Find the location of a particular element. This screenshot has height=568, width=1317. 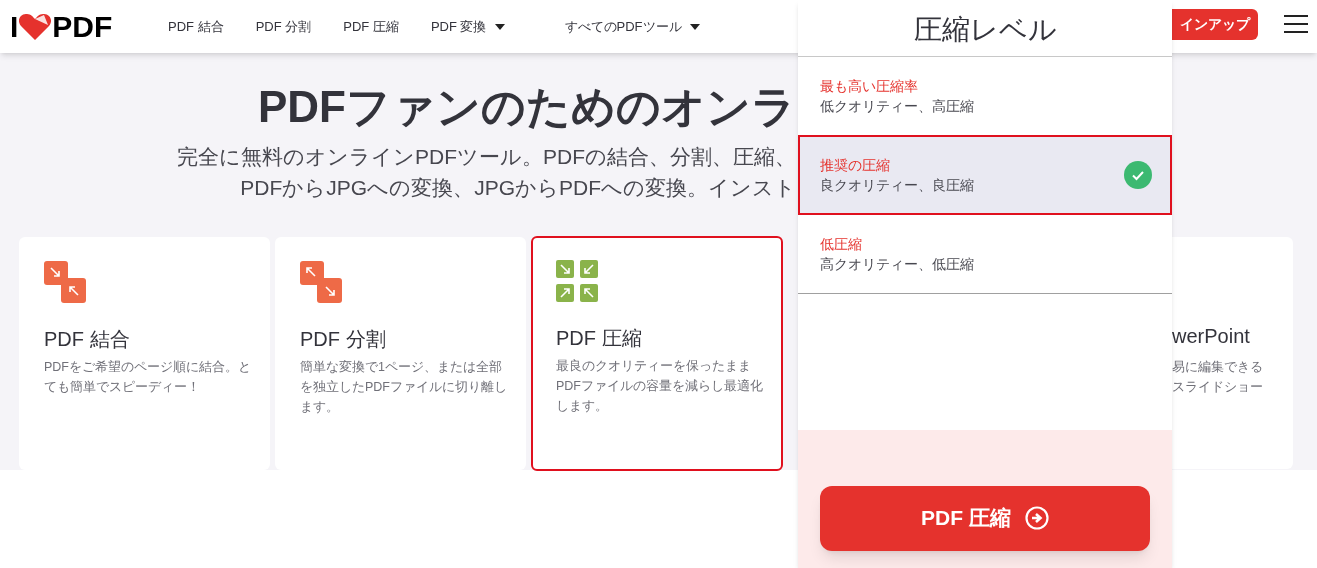

option-subtitle: 良クオリティー、良圧縮 is located at coordinates (897, 185).